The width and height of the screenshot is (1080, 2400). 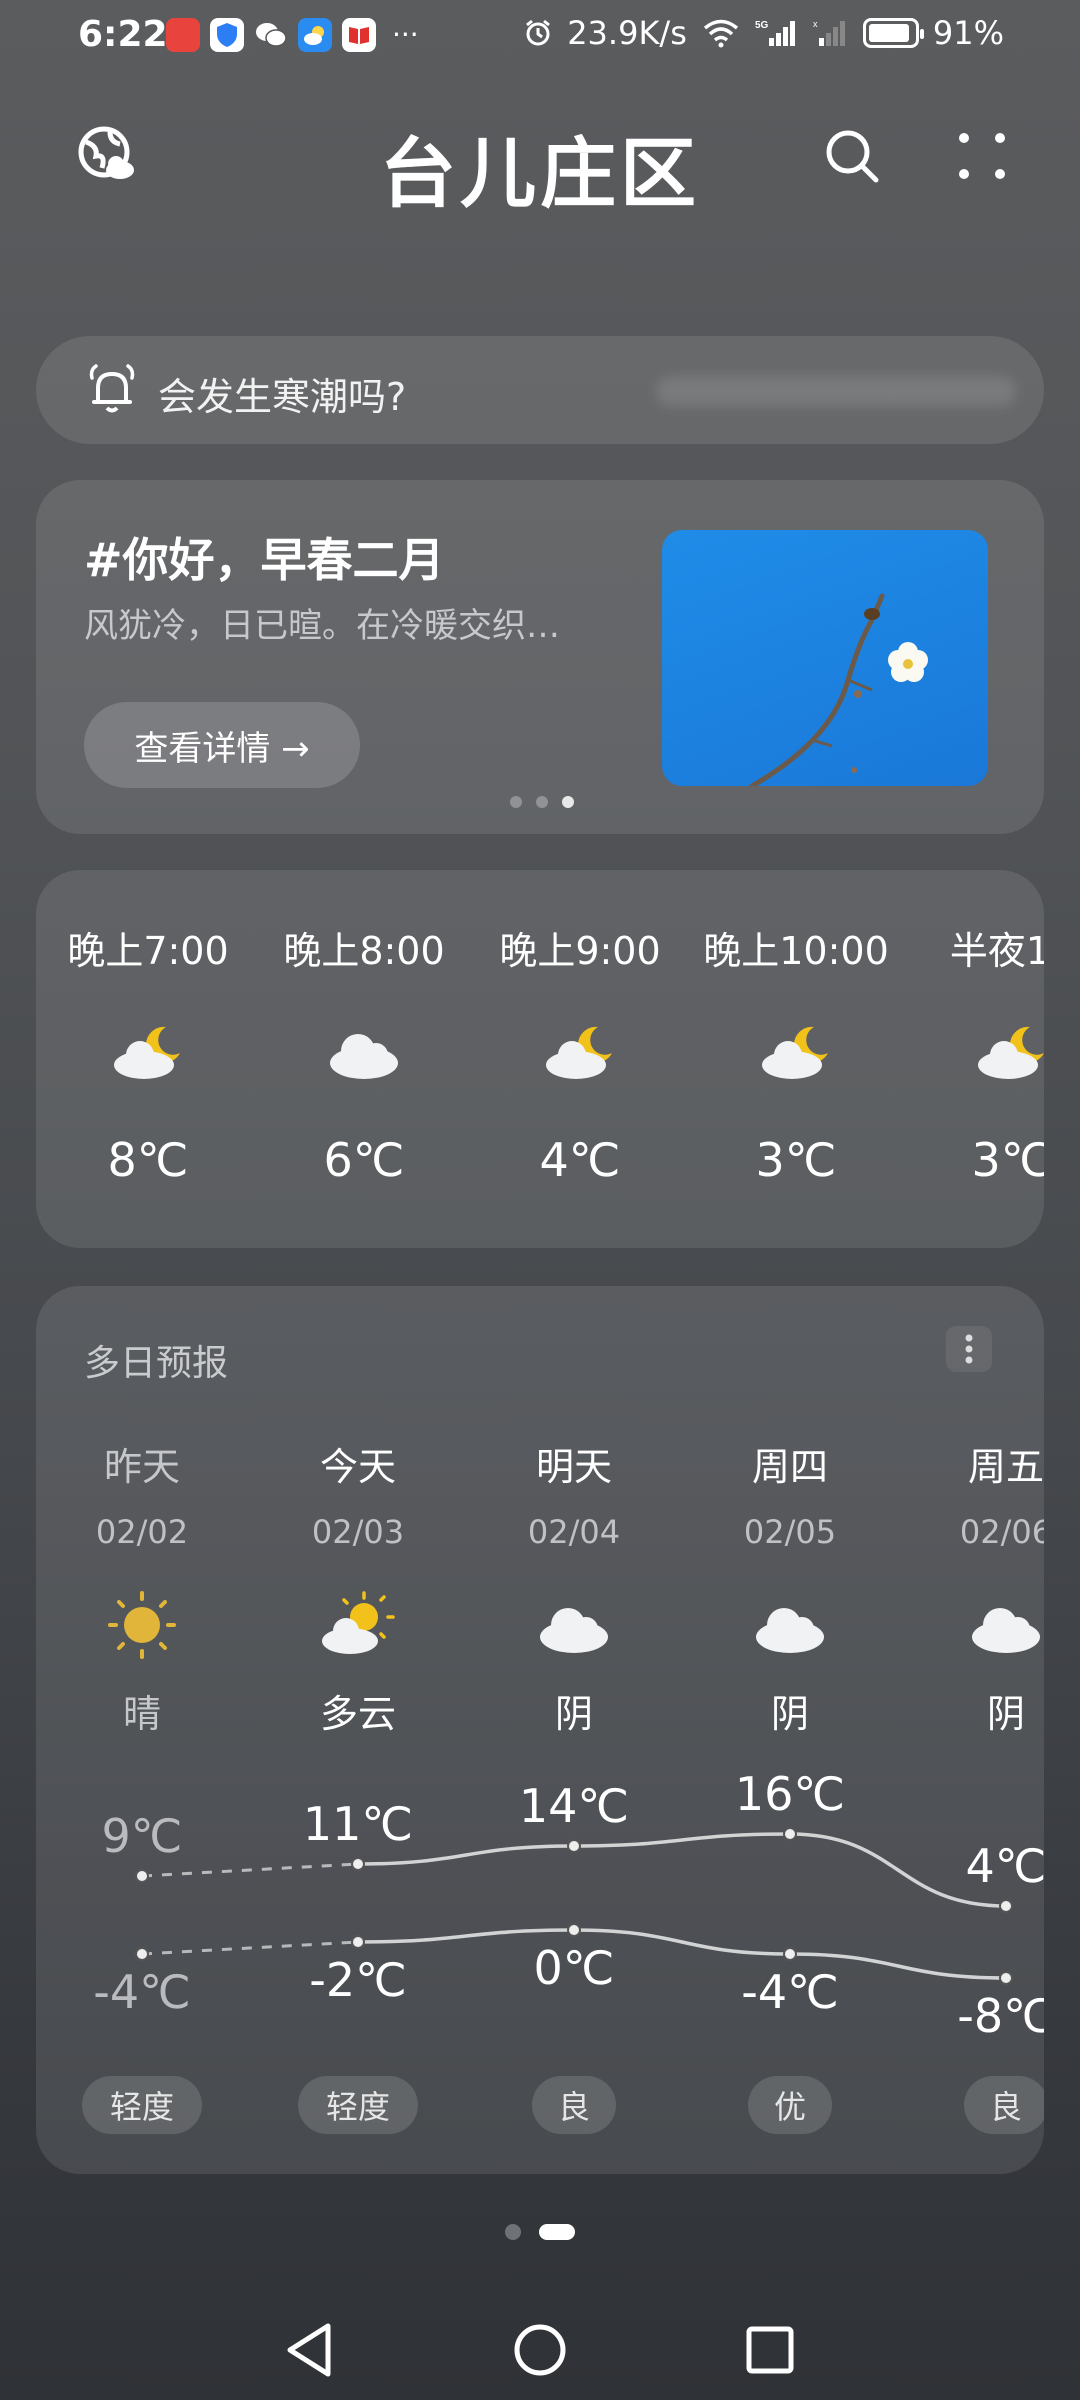 What do you see at coordinates (359, 35) in the screenshot?
I see `book-app-icon` at bounding box center [359, 35].